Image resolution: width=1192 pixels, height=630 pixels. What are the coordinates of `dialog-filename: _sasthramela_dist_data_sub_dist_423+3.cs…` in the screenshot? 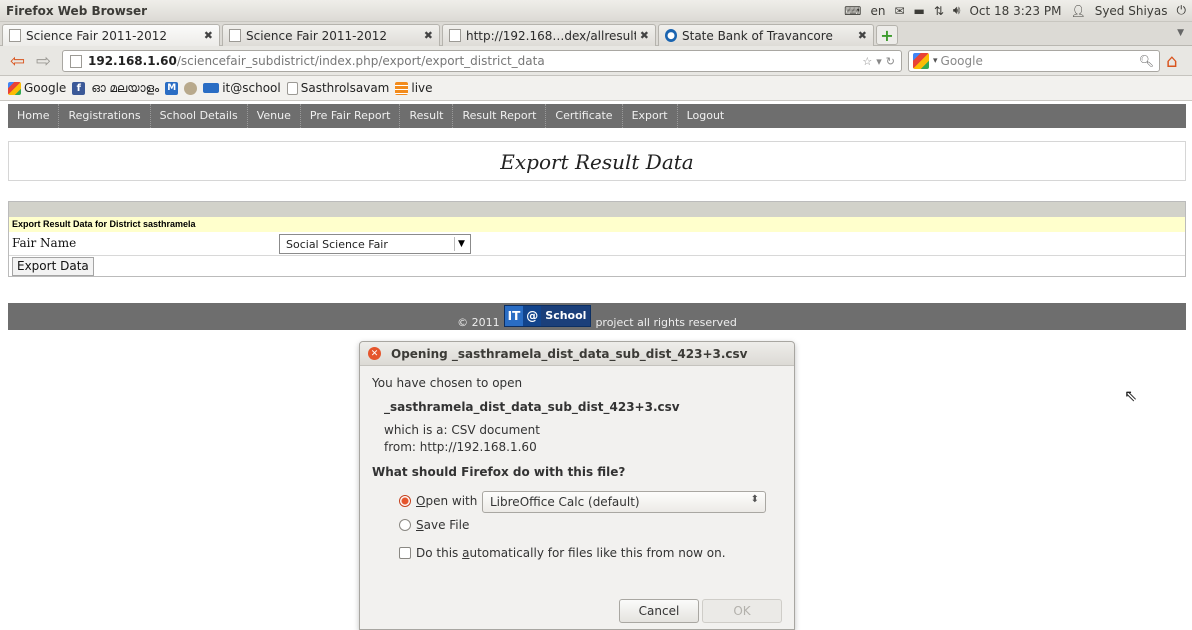 It's located at (532, 407).